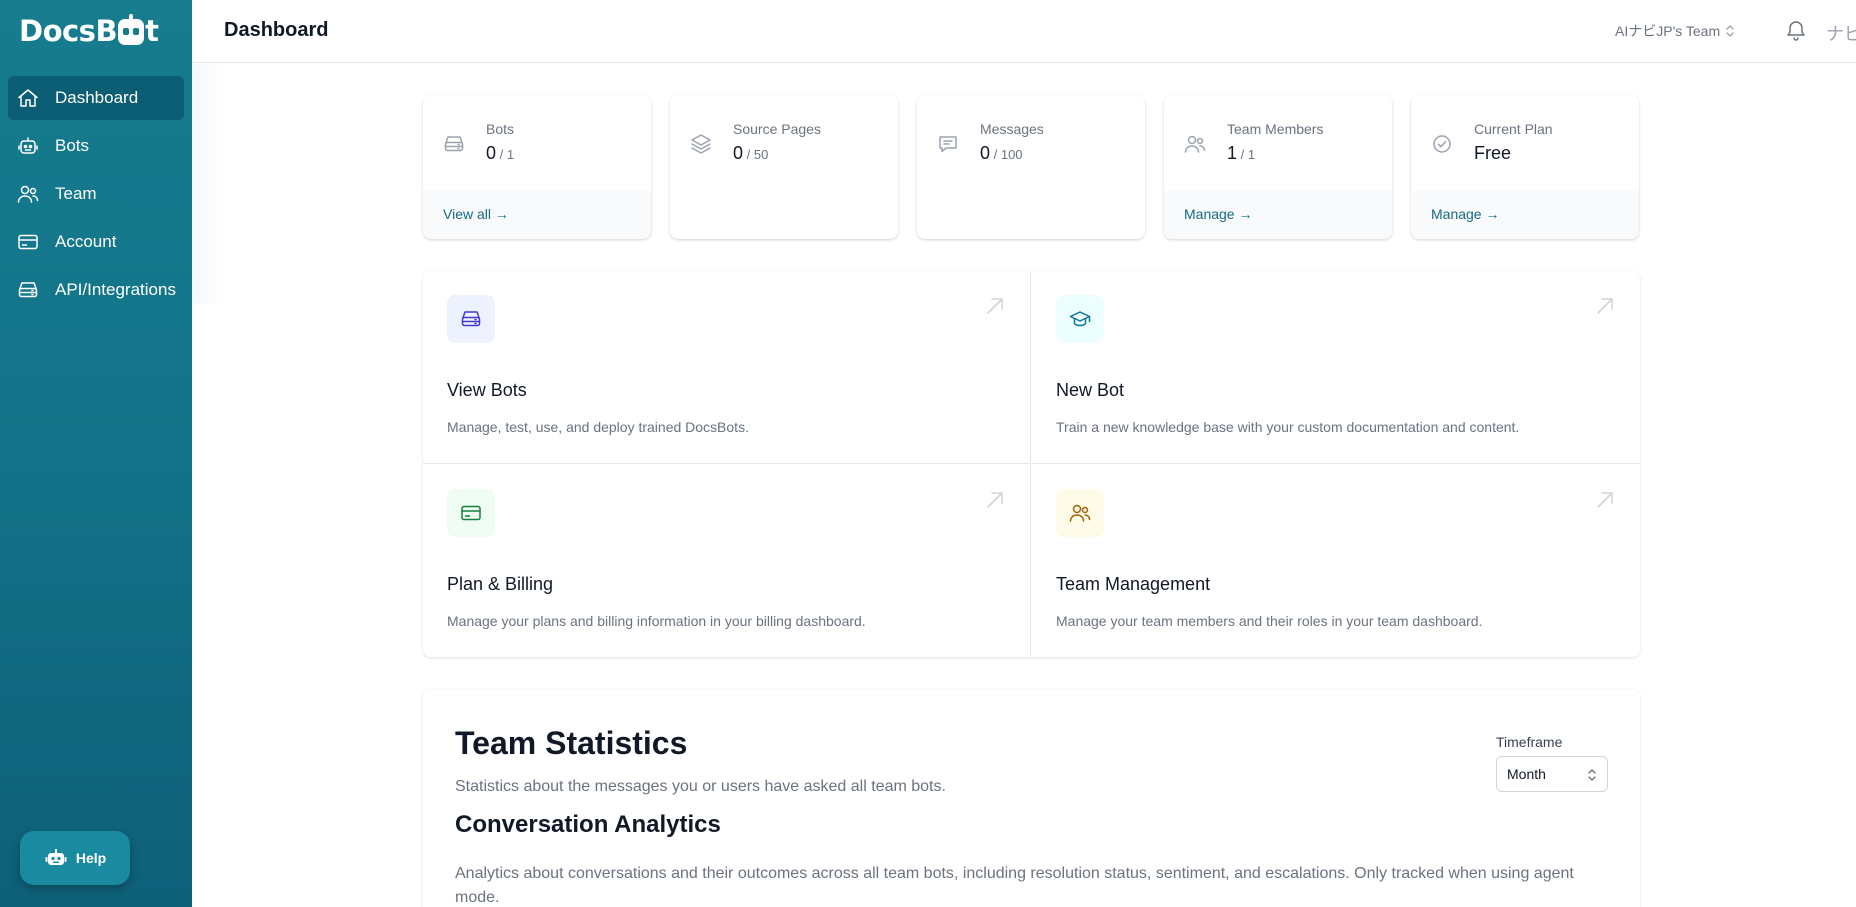  What do you see at coordinates (1442, 144) in the screenshot?
I see `check-badge-icon` at bounding box center [1442, 144].